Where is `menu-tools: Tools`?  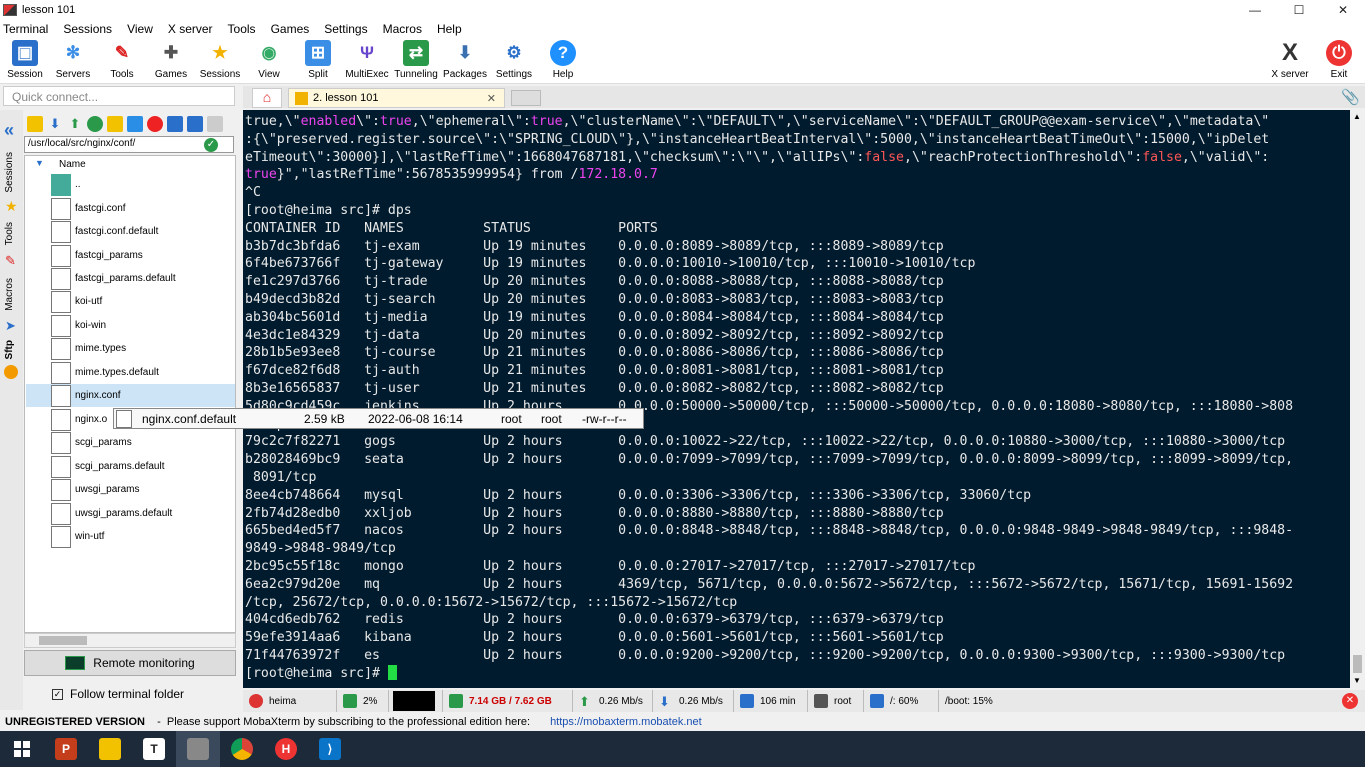
menu-tools: Tools is located at coordinates (242, 29).